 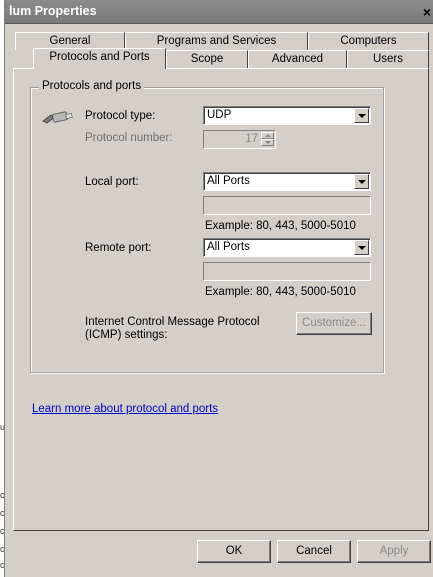 What do you see at coordinates (99, 58) in the screenshot?
I see `tab-protocols-and-ports: Protocols and Ports` at bounding box center [99, 58].